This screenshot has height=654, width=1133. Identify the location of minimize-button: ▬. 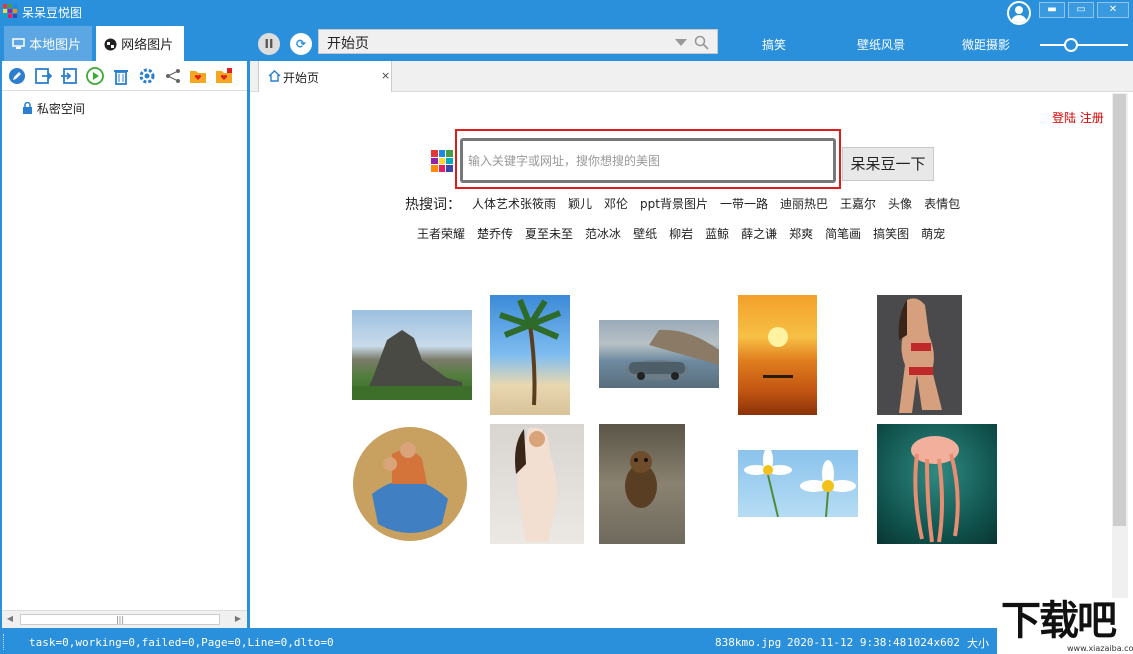
(1052, 10).